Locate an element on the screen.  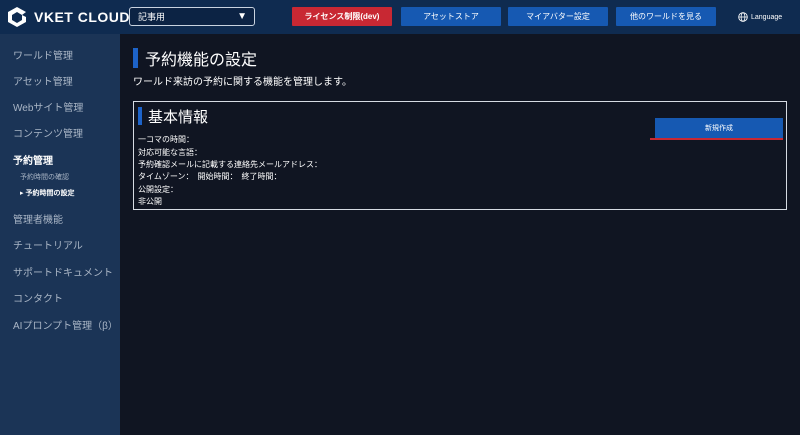
sidebar-item-asset-management: アセット管理 is located at coordinates (43, 80).